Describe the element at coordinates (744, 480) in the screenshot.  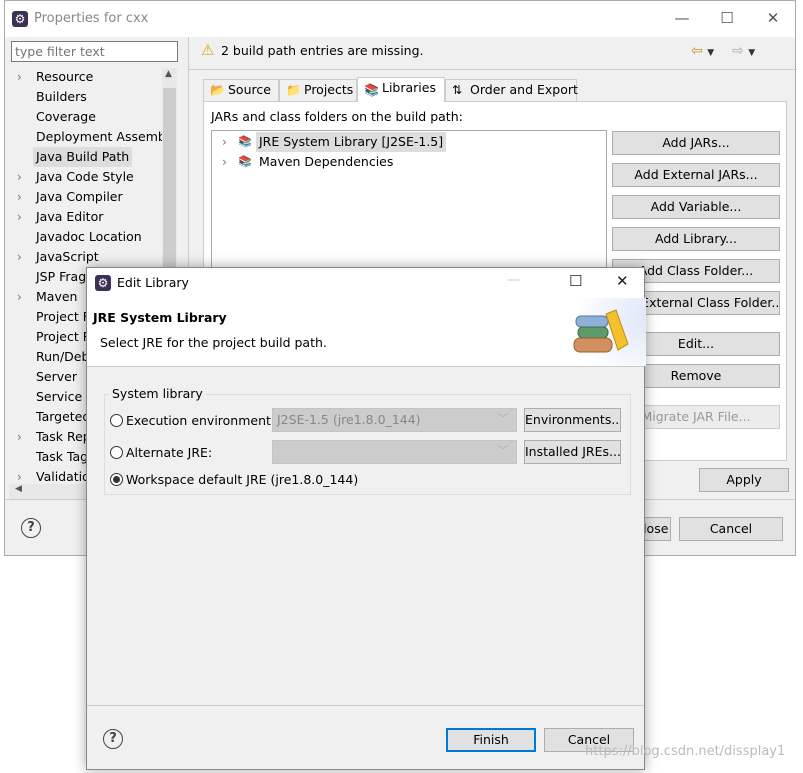
I see `apply-button: Apply` at that location.